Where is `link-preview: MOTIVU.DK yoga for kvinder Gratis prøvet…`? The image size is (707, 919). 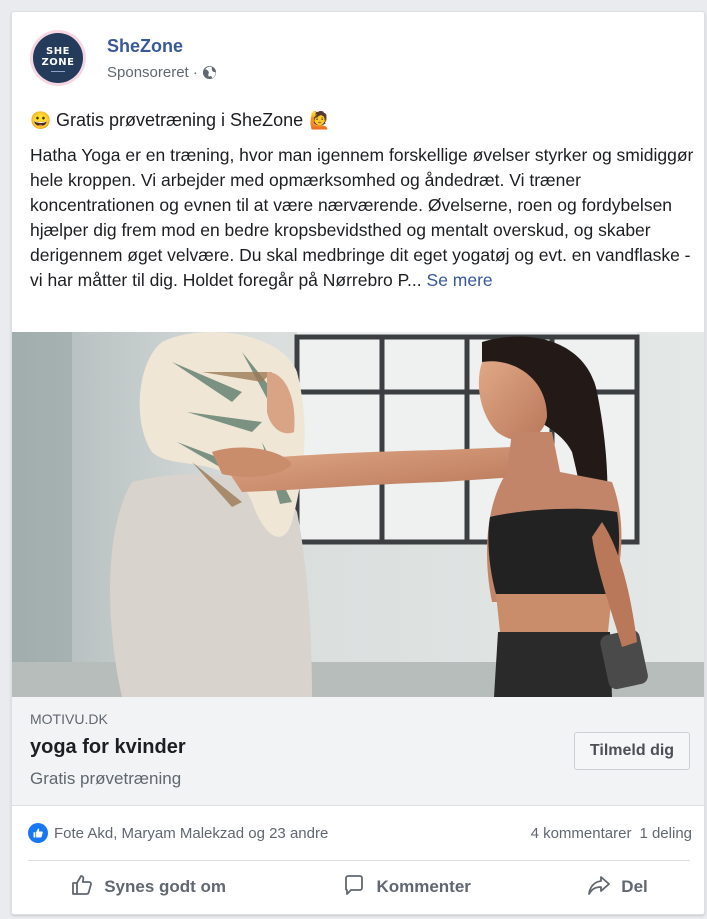
link-preview: MOTIVU.DK yoga for kvinder Gratis prøvet… is located at coordinates (358, 751).